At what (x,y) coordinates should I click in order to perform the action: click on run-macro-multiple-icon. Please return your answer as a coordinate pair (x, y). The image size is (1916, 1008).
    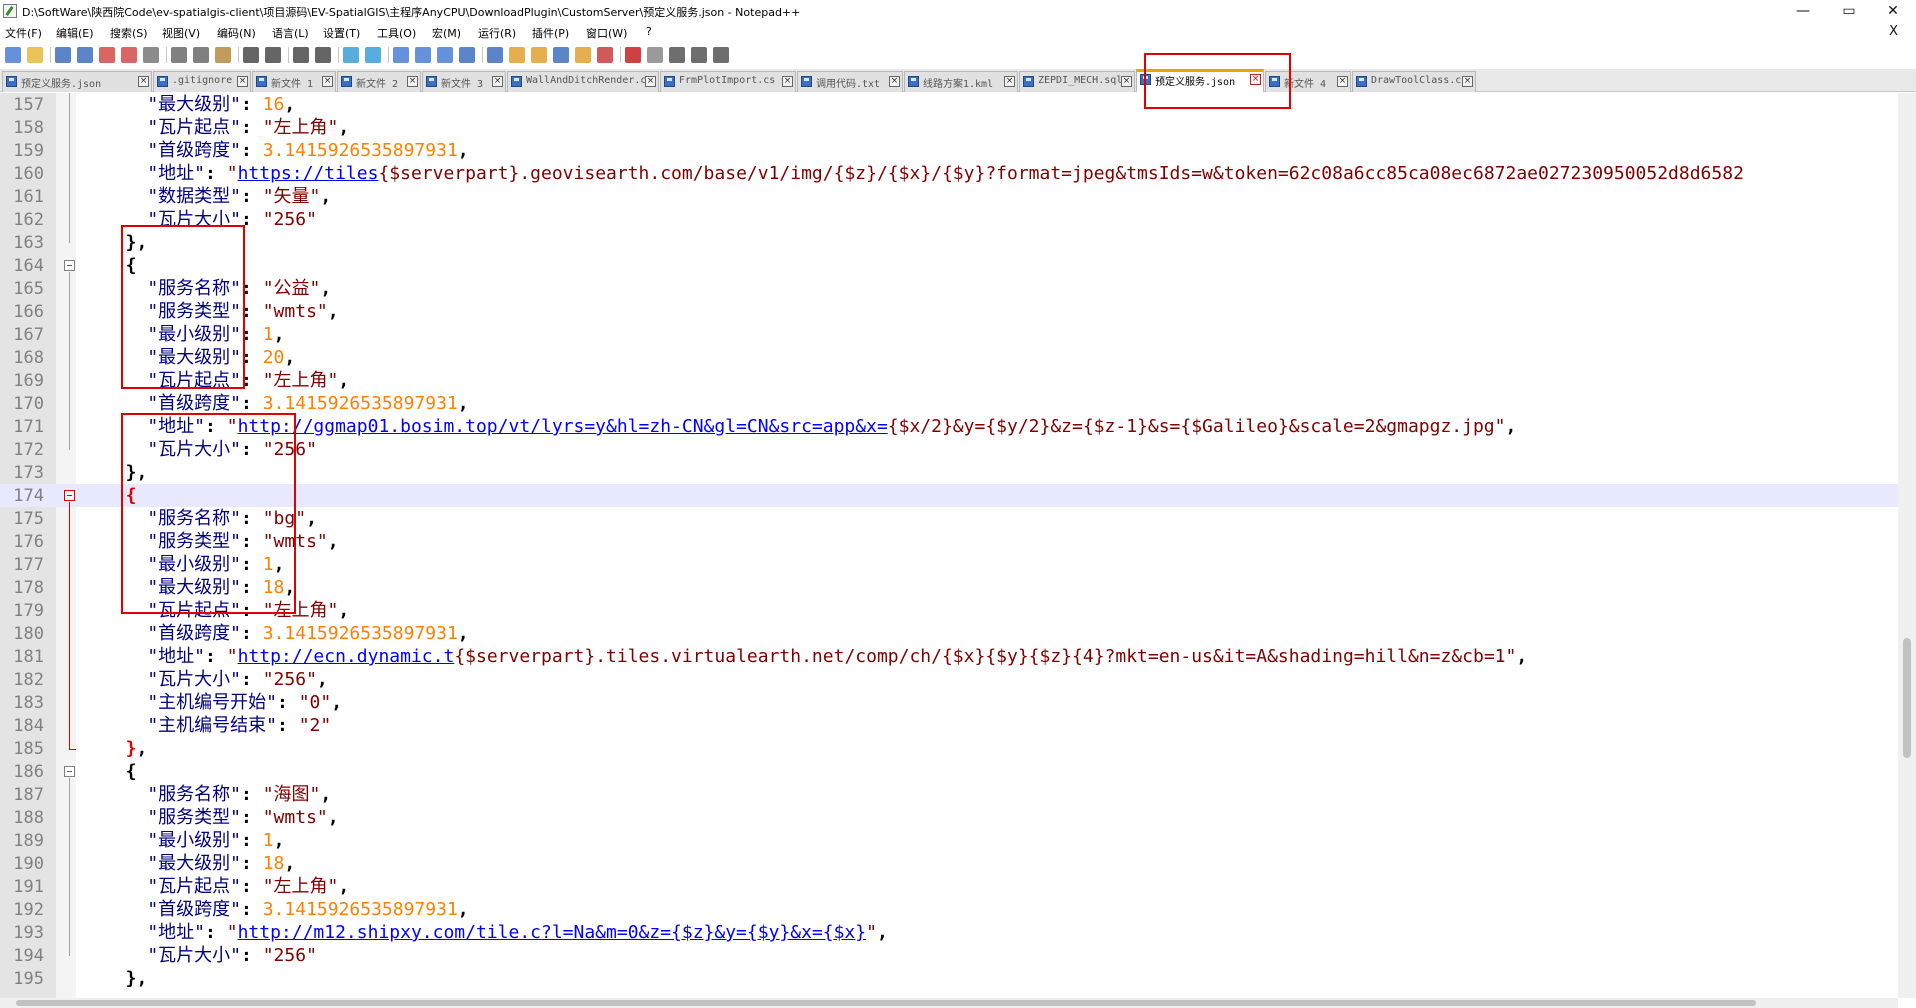
    Looking at the image, I should click on (699, 55).